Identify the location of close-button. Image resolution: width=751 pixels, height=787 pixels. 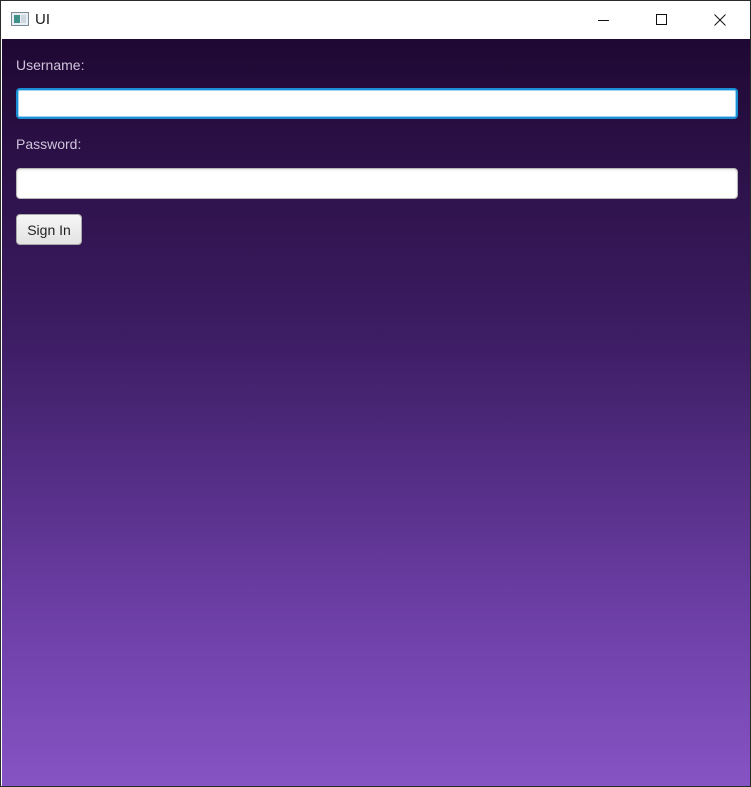
(720, 19).